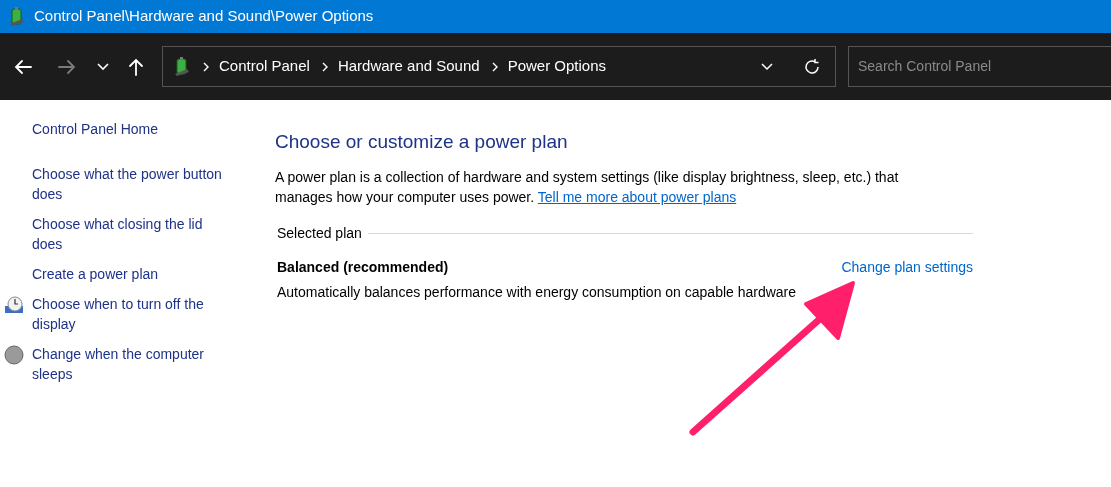 This screenshot has height=487, width=1111. What do you see at coordinates (14, 305) in the screenshot?
I see `clock-icon` at bounding box center [14, 305].